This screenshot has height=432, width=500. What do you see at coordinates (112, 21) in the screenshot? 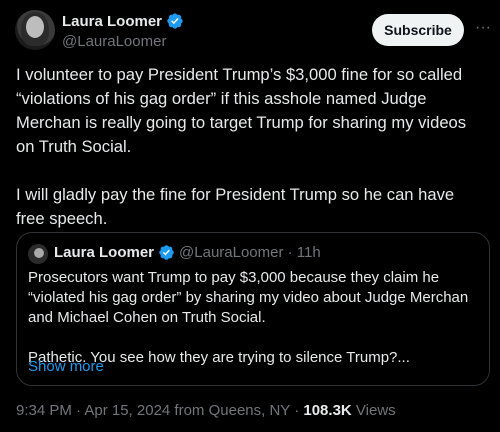
I see `author-display-name: Laura Loomer` at bounding box center [112, 21].